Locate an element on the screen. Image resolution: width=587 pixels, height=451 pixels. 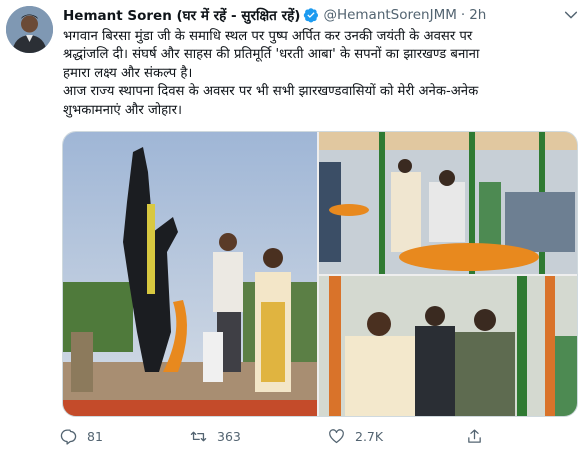
chevron-down-icon is located at coordinates (571, 15).